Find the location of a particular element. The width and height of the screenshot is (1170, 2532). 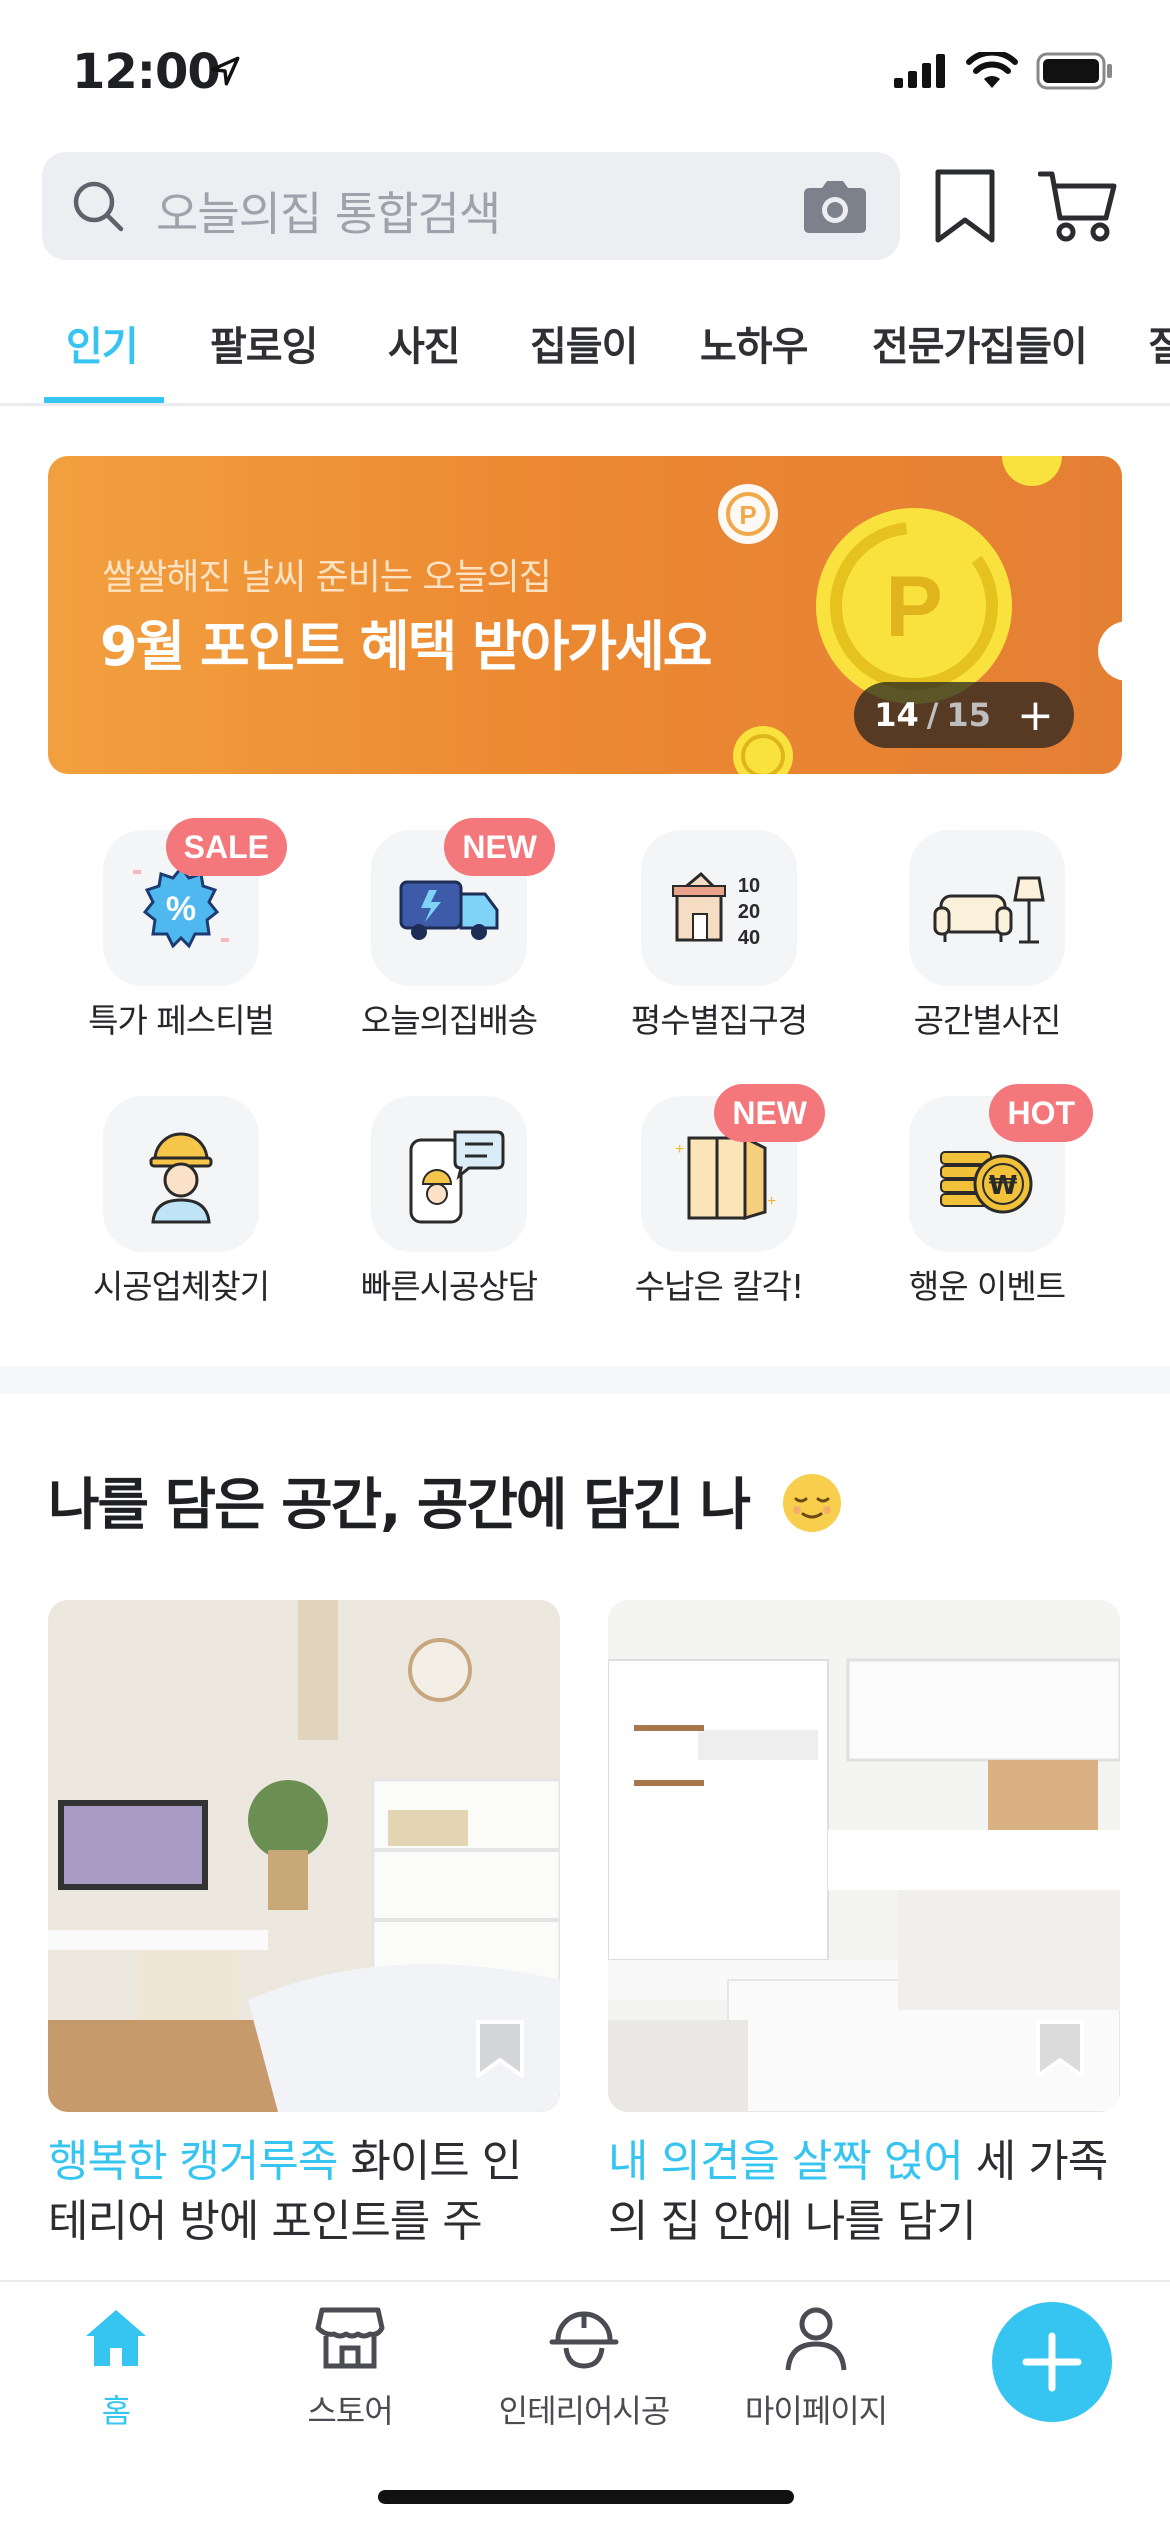

shortcut-label: 평수별집구경 is located at coordinates (719, 1020).